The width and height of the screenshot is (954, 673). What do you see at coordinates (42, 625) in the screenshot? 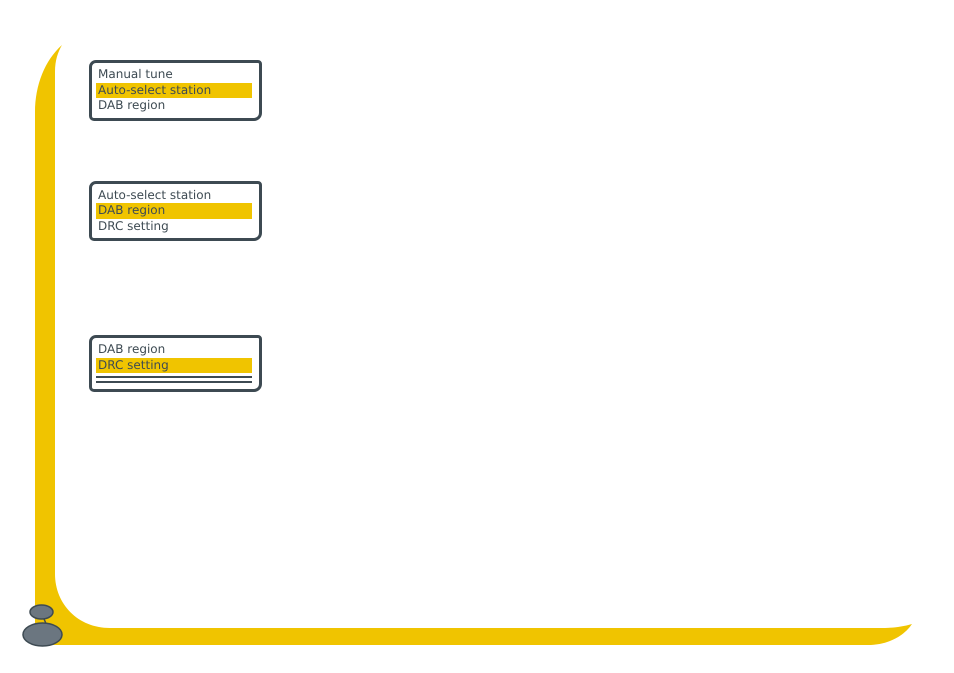
I see `page-marker-icon` at bounding box center [42, 625].